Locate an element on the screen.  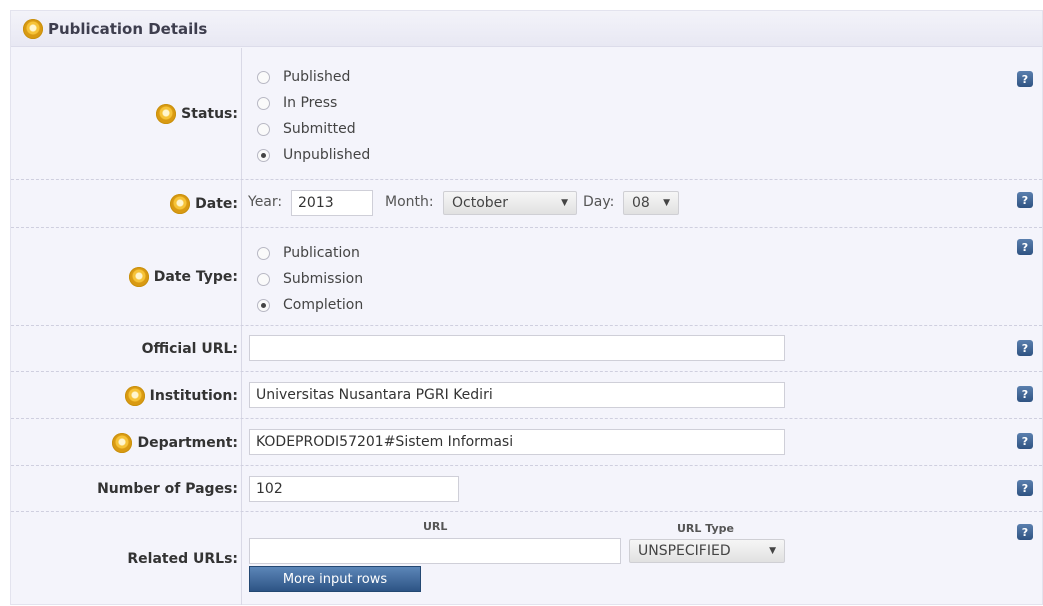
date-type-radio-completion is located at coordinates (263, 305).